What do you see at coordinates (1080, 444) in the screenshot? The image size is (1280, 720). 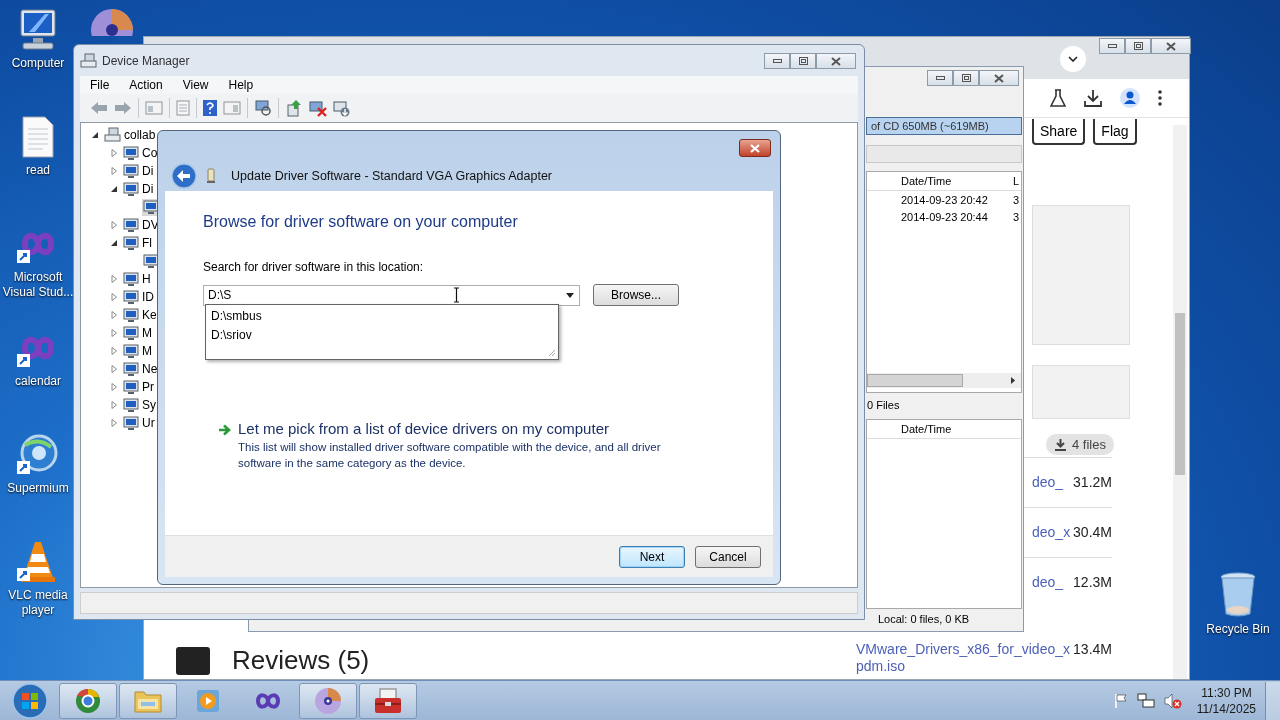 I see `download-count-button: 4 files` at bounding box center [1080, 444].